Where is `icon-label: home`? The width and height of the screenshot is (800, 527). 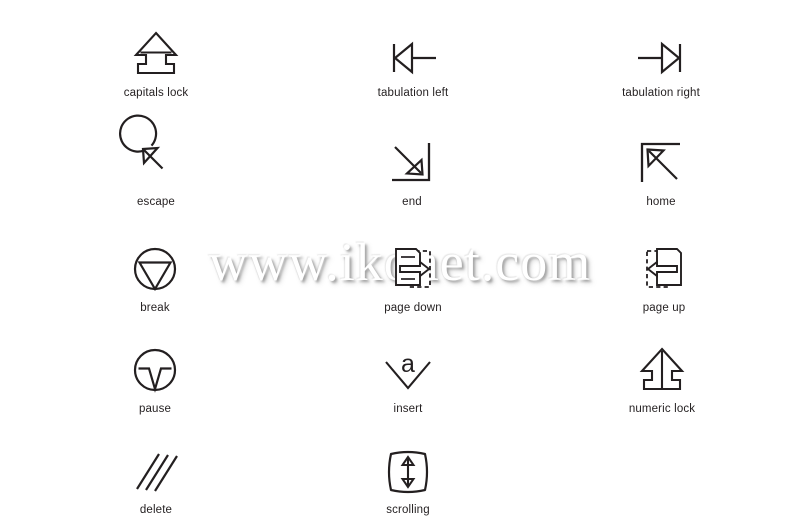
icon-label: home is located at coordinates (661, 202).